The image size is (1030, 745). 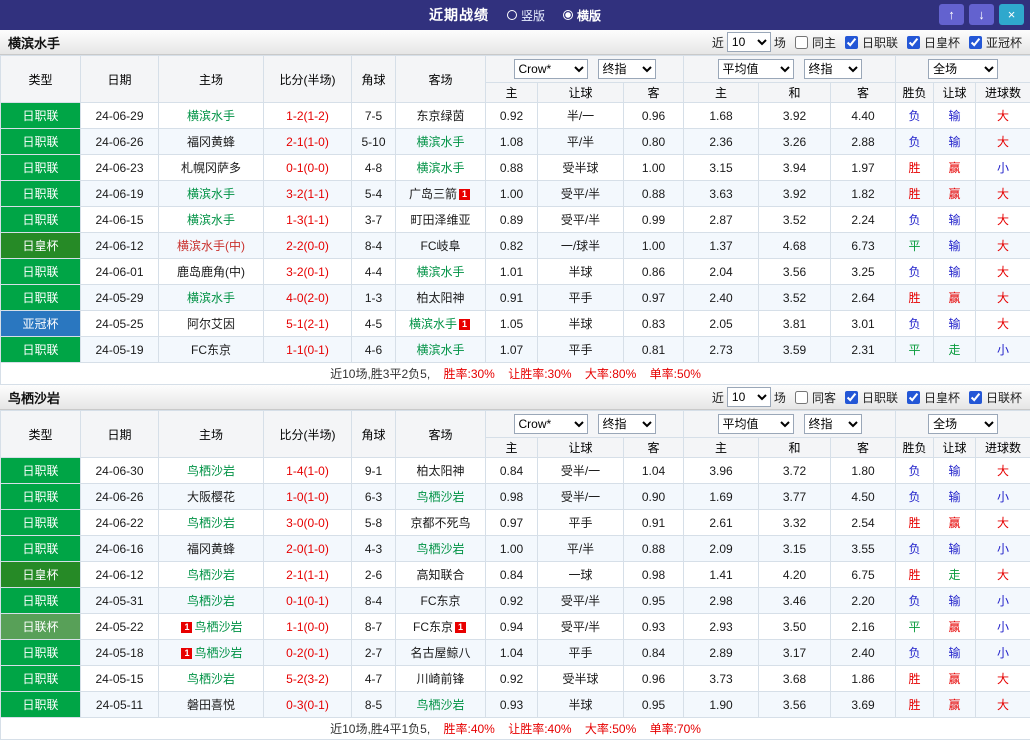 What do you see at coordinates (307, 601) in the screenshot?
I see `match-score: 0-1(0-1)` at bounding box center [307, 601].